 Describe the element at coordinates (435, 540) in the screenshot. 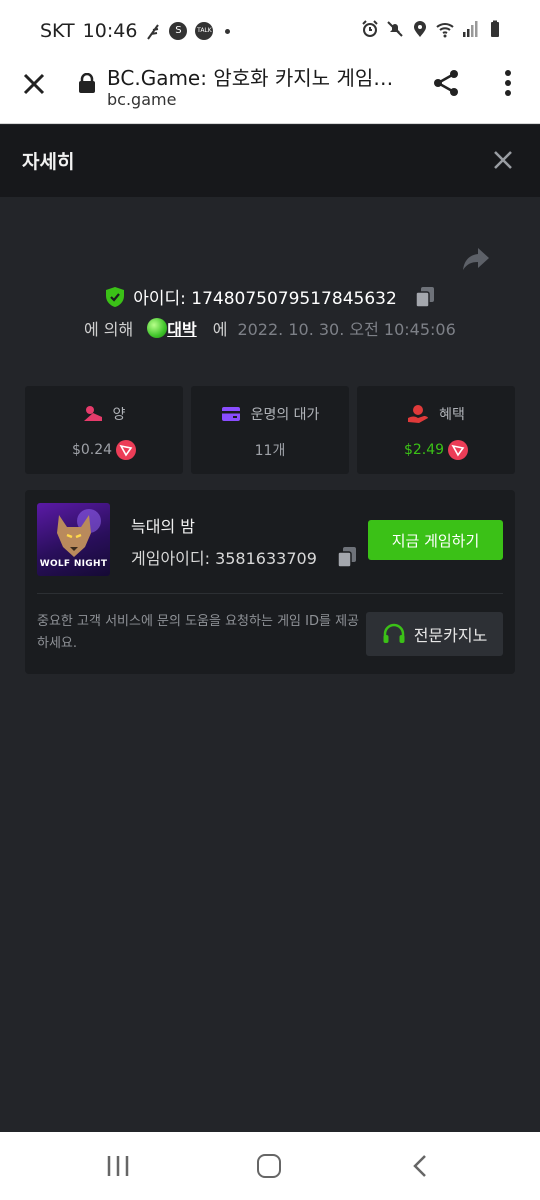

I see `play-now-button: 지금 게임하기` at that location.